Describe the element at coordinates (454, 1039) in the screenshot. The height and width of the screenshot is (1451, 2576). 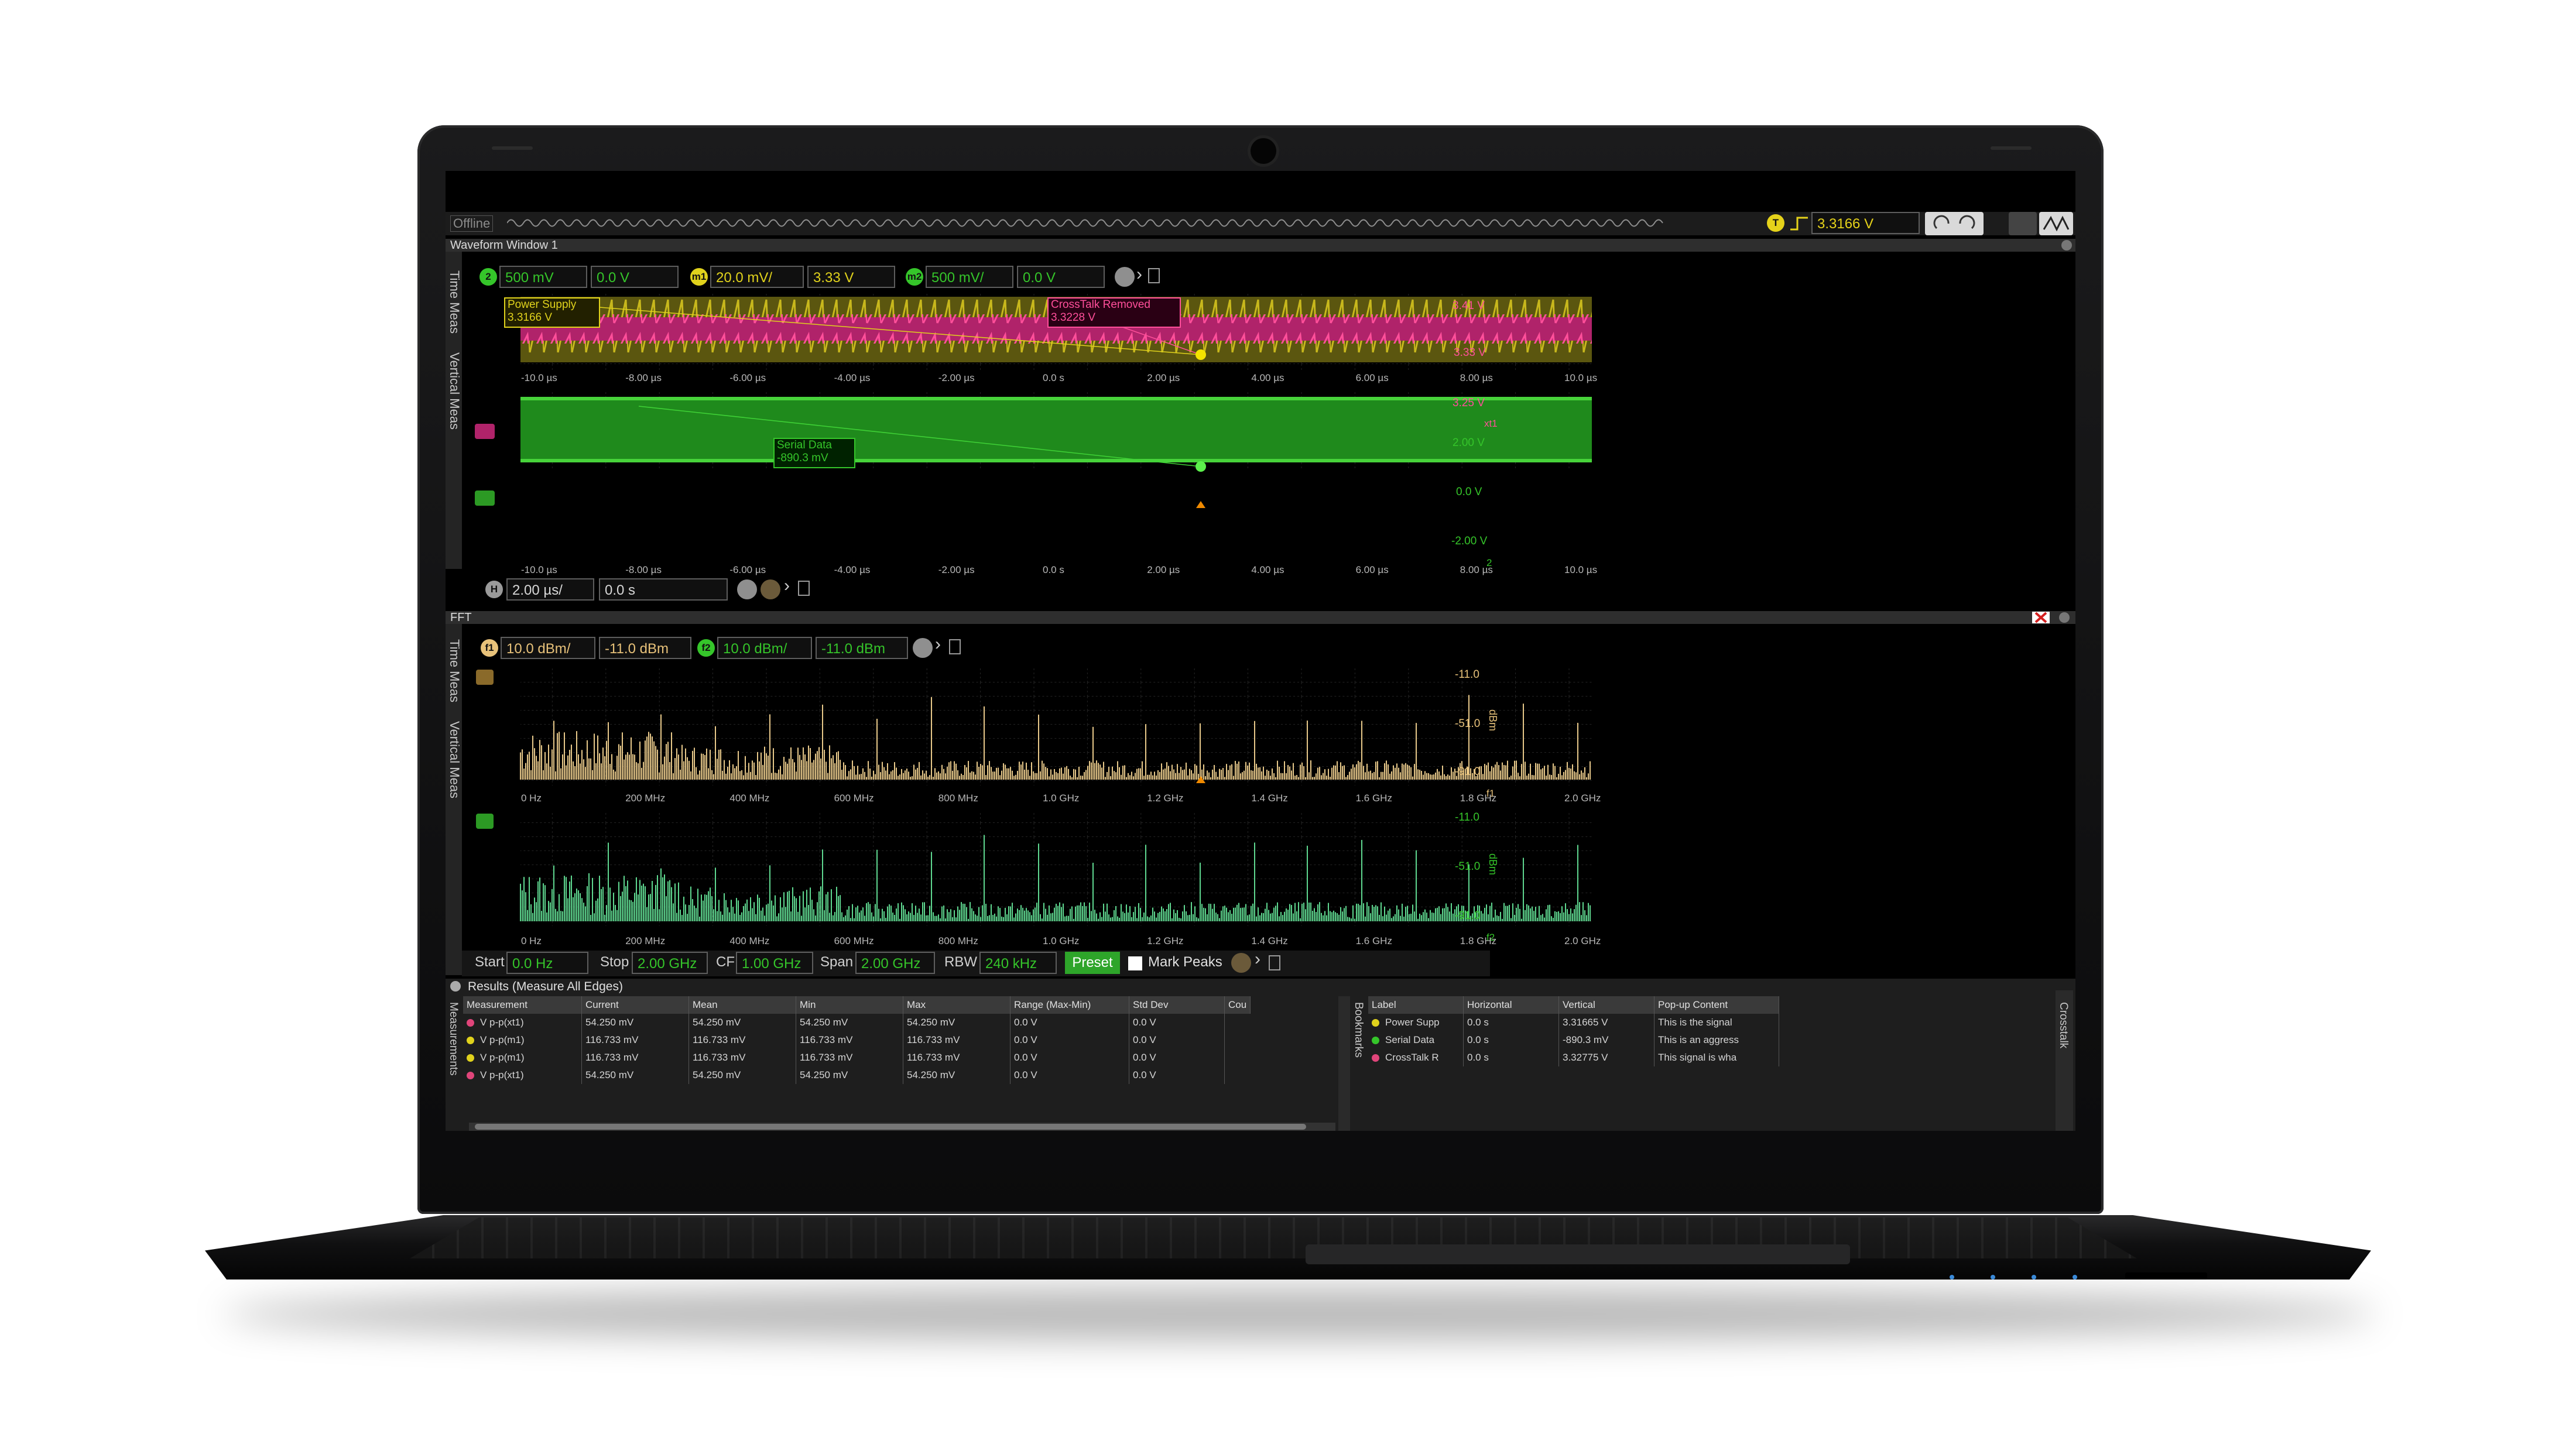
I see `tab-measurements: Measurements` at that location.